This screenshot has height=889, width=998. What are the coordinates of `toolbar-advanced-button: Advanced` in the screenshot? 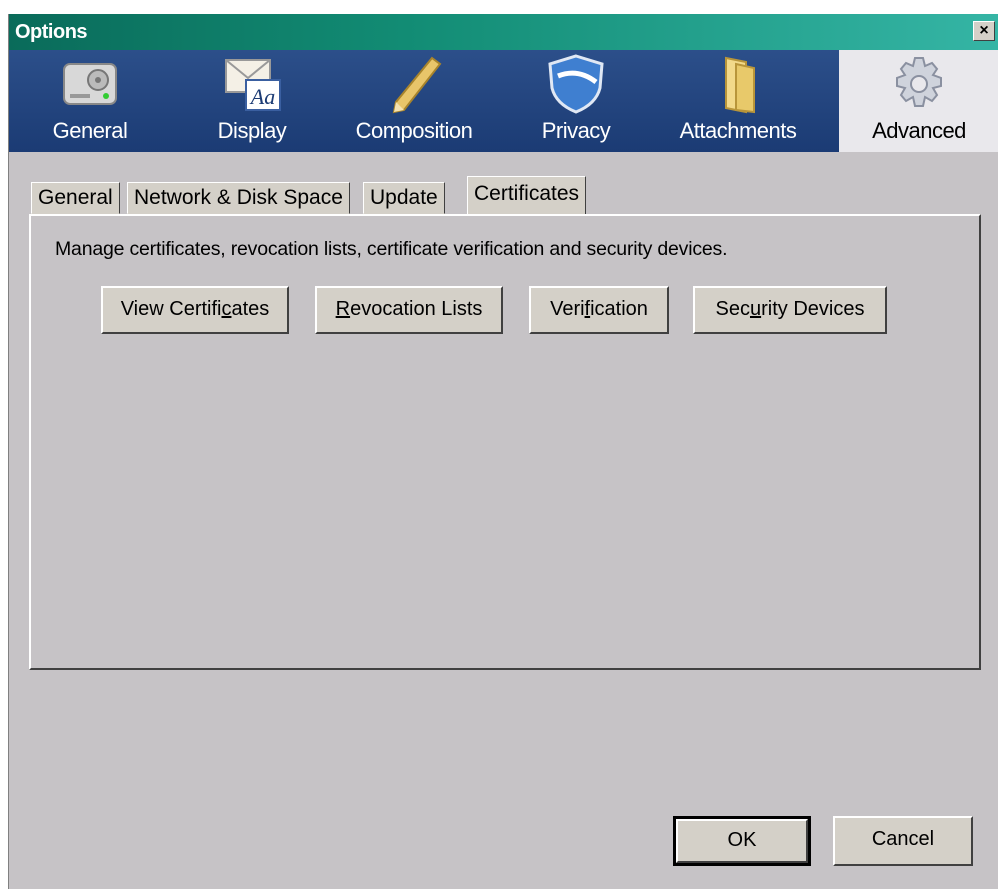 It's located at (918, 101).